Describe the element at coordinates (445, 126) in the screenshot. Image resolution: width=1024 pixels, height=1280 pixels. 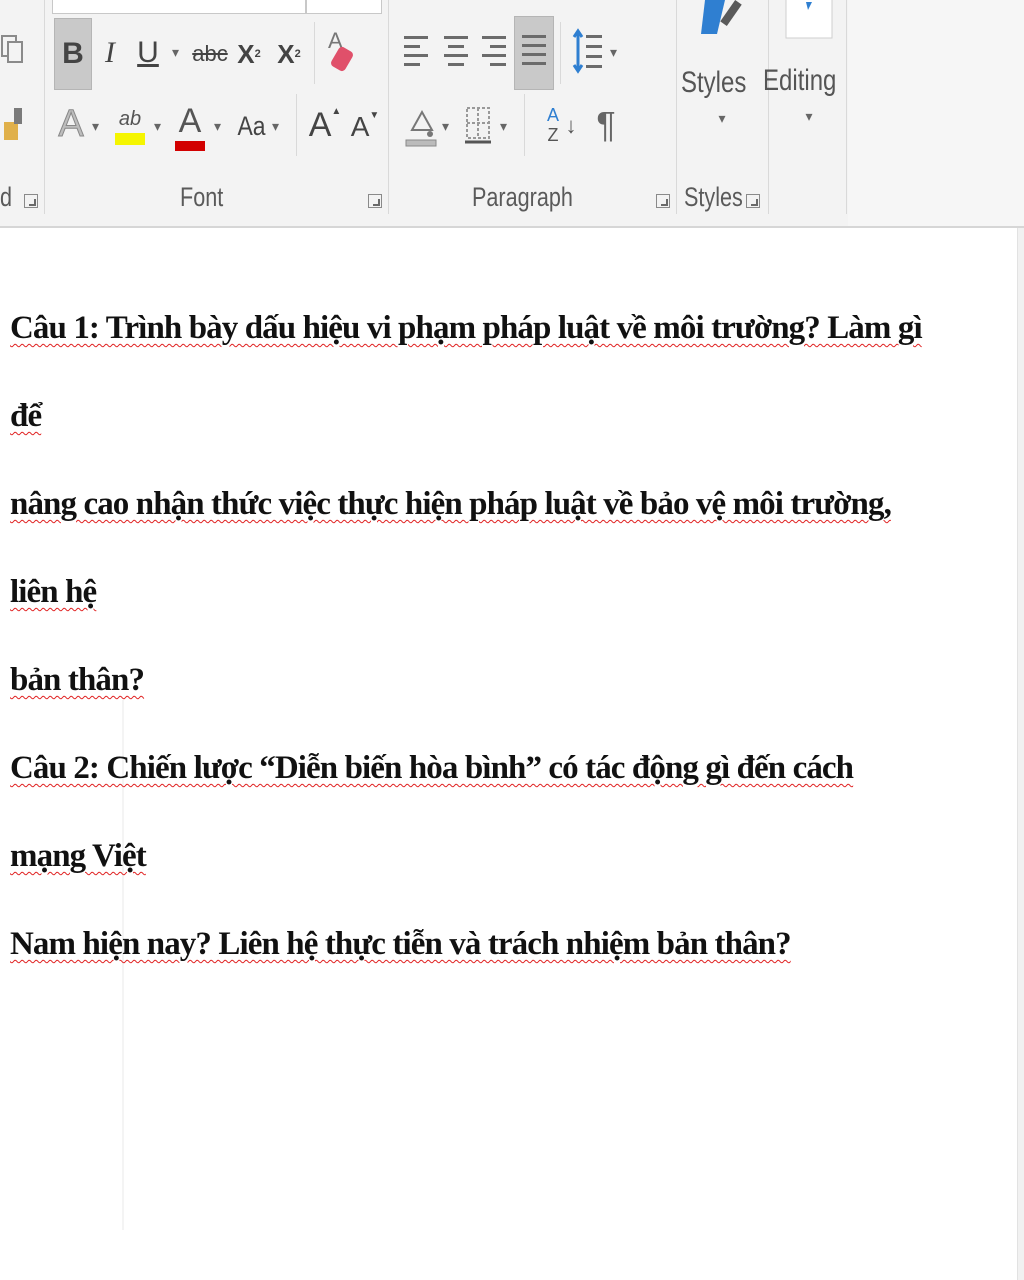
I see `shading-dropdown-icon: ▾` at that location.